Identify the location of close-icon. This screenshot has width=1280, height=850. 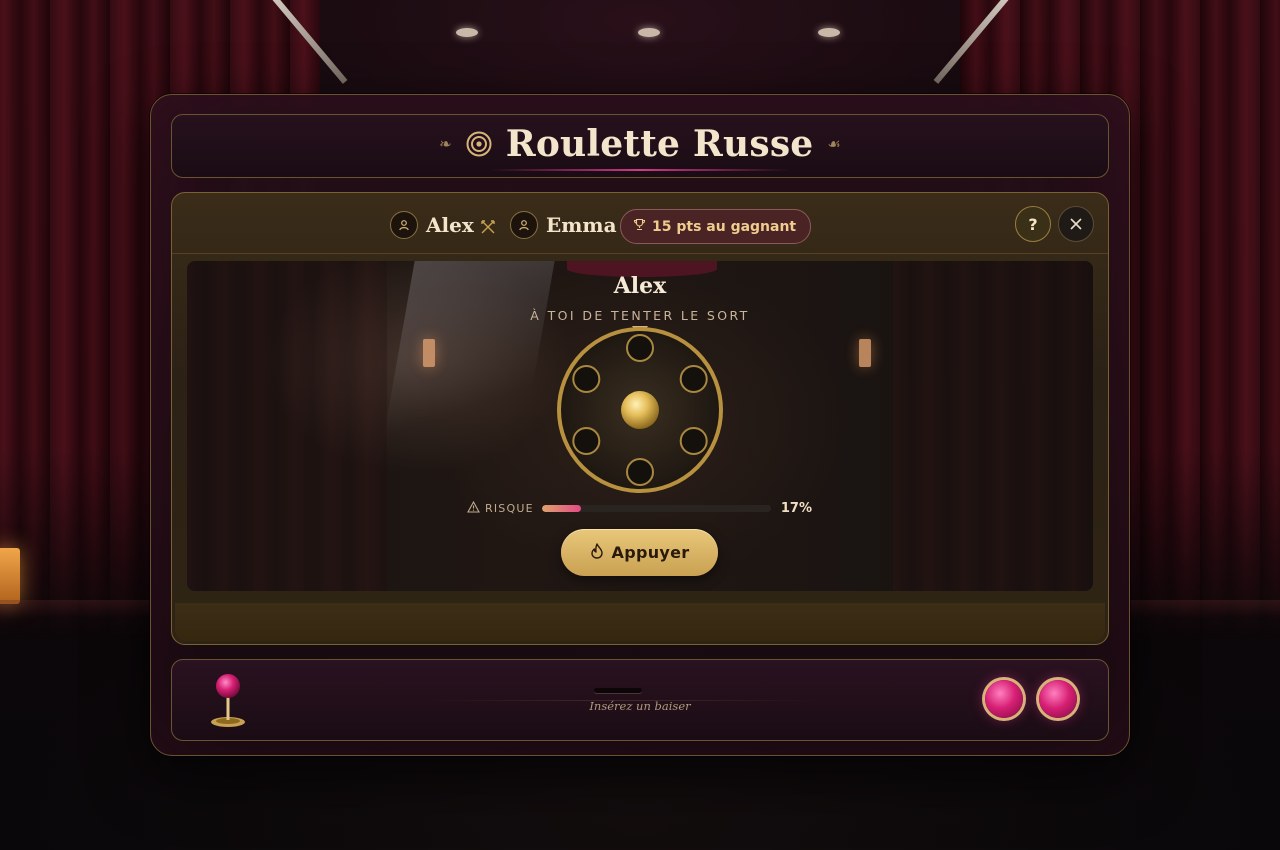
(1076, 224).